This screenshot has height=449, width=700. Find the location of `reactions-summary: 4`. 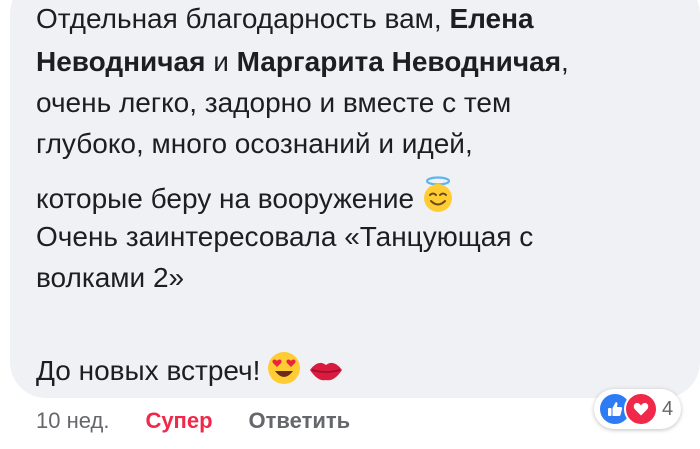

reactions-summary: 4 is located at coordinates (638, 409).